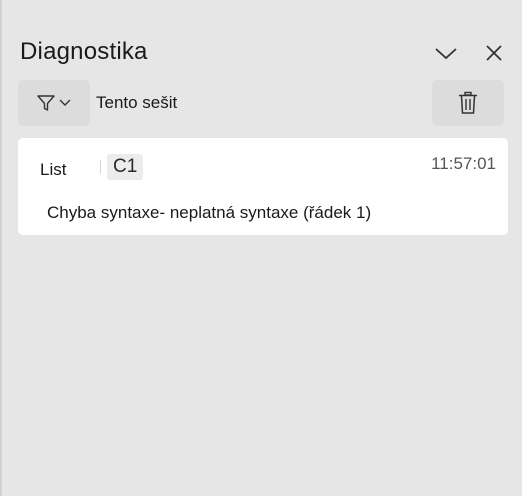 The image size is (522, 496). Describe the element at coordinates (53, 169) in the screenshot. I see `sheet-name: List` at that location.